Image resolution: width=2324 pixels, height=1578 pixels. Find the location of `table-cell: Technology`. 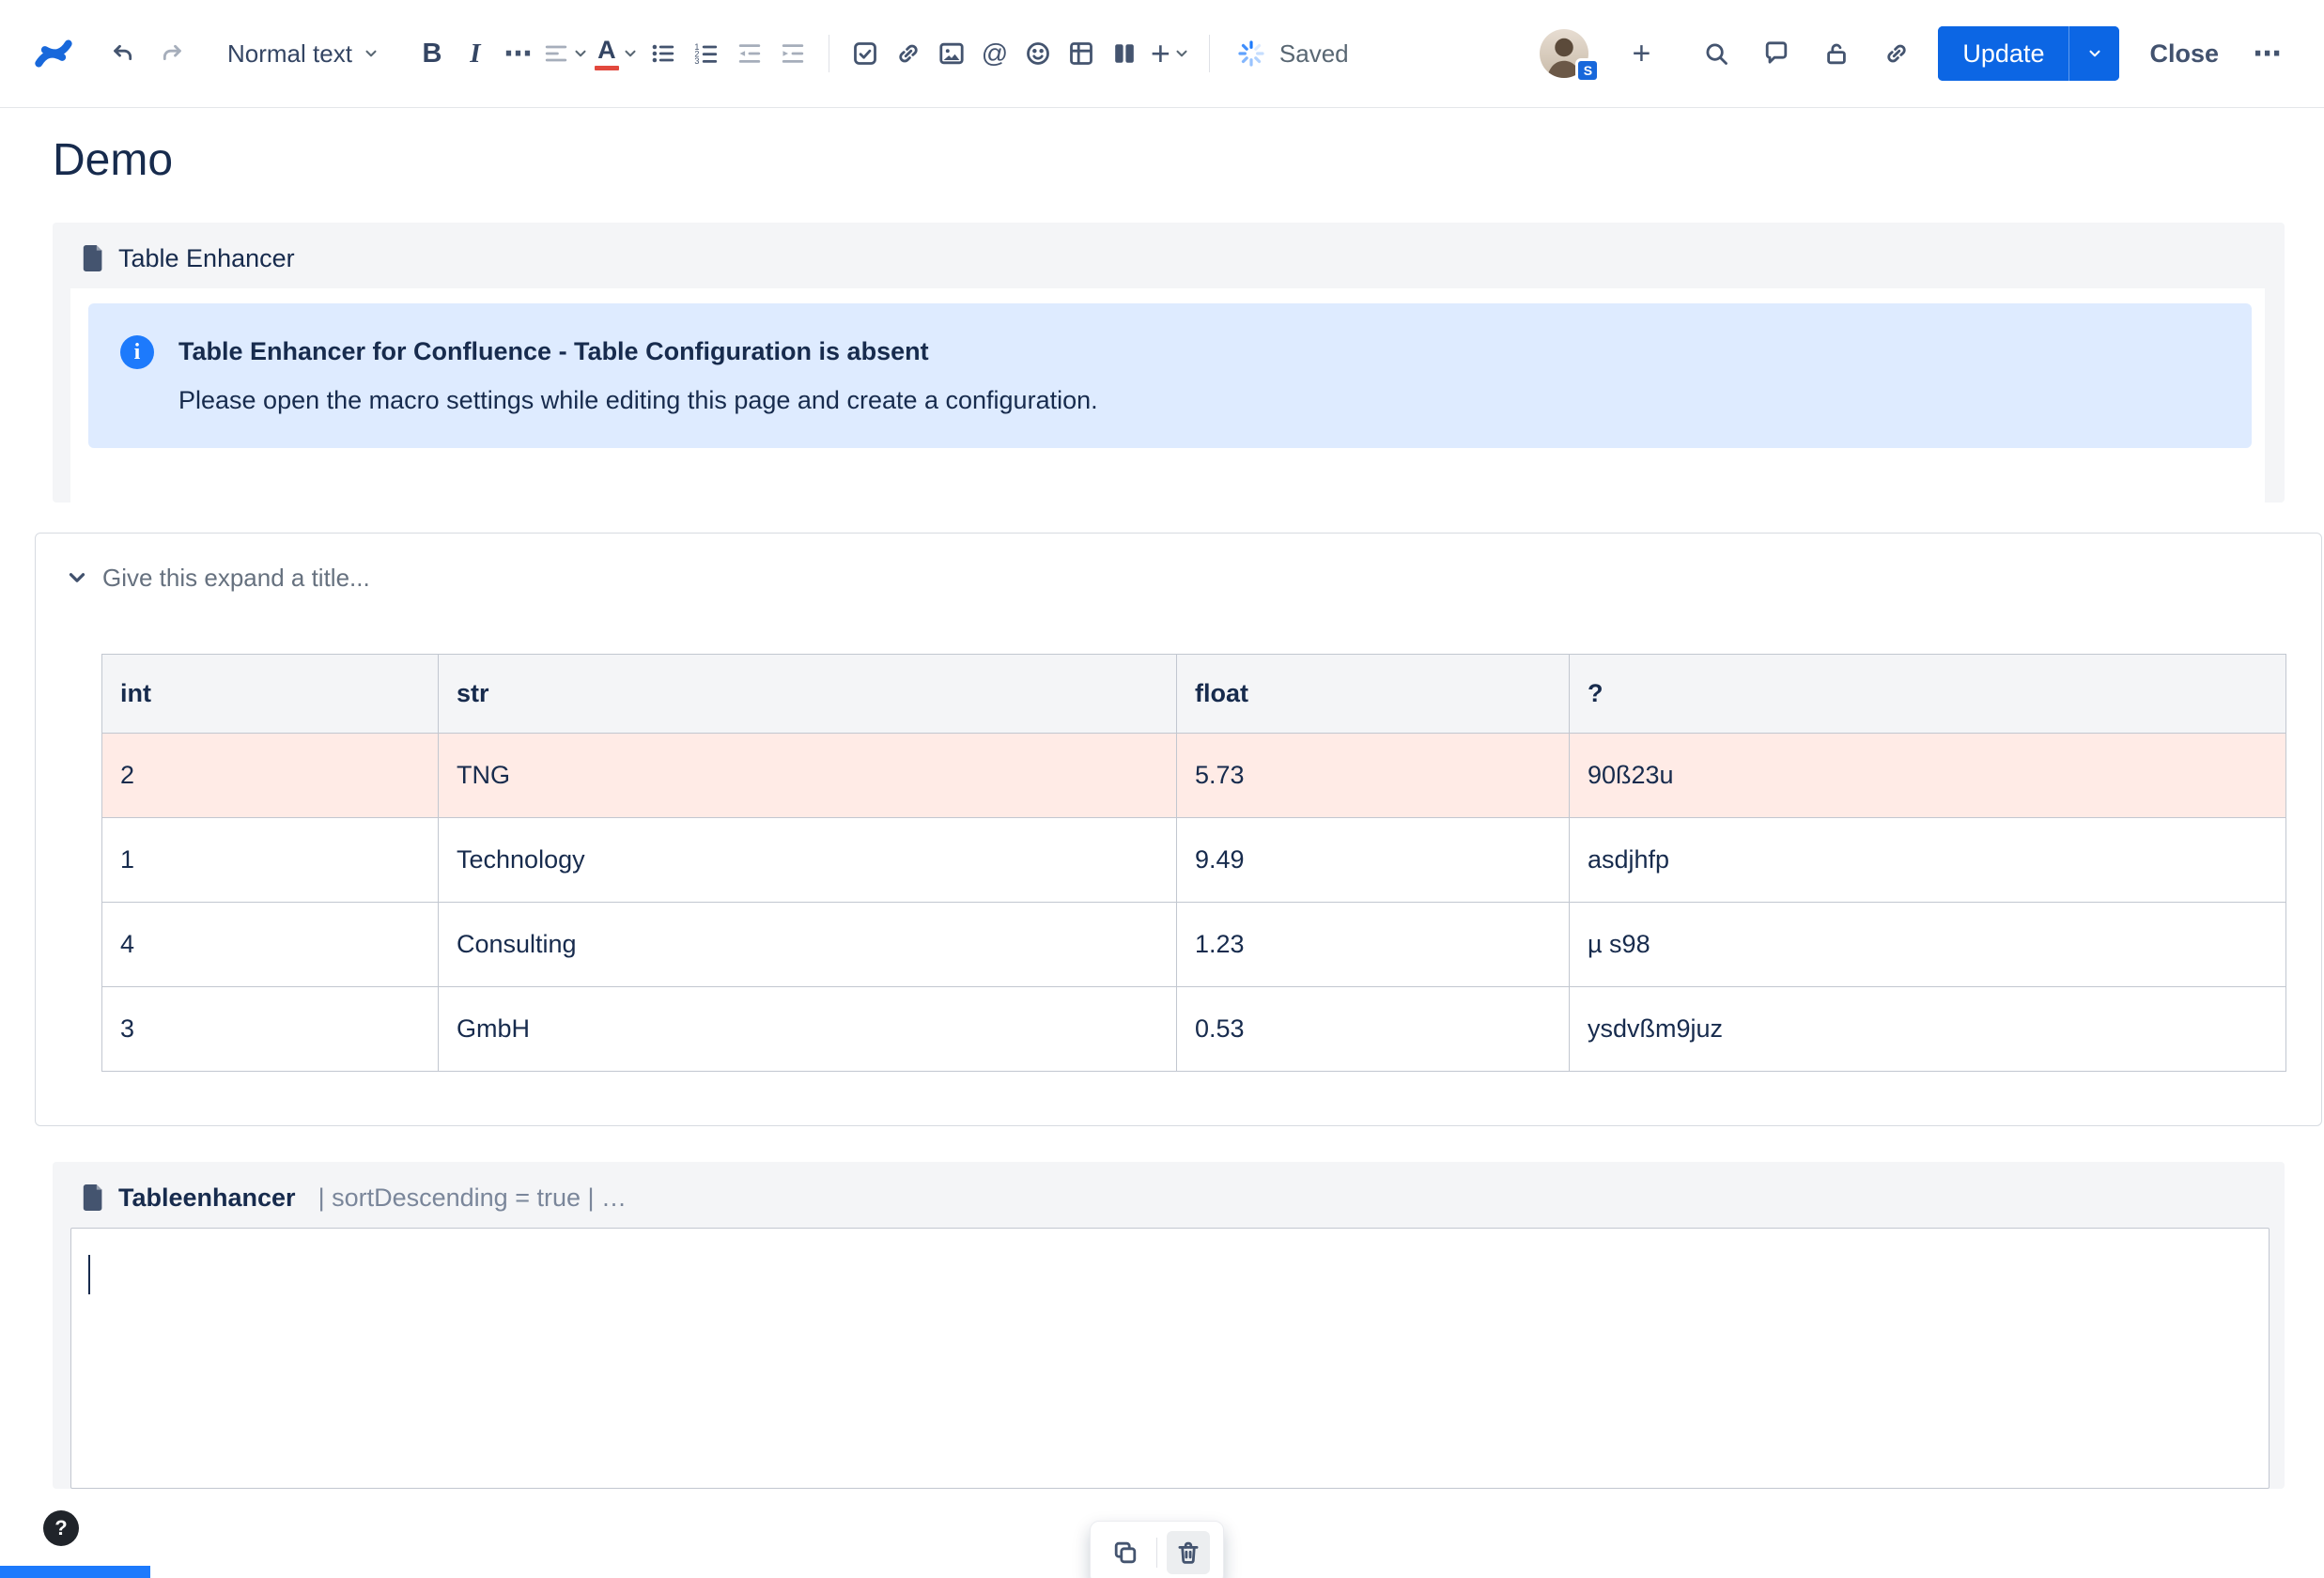

table-cell: Technology is located at coordinates (807, 860).